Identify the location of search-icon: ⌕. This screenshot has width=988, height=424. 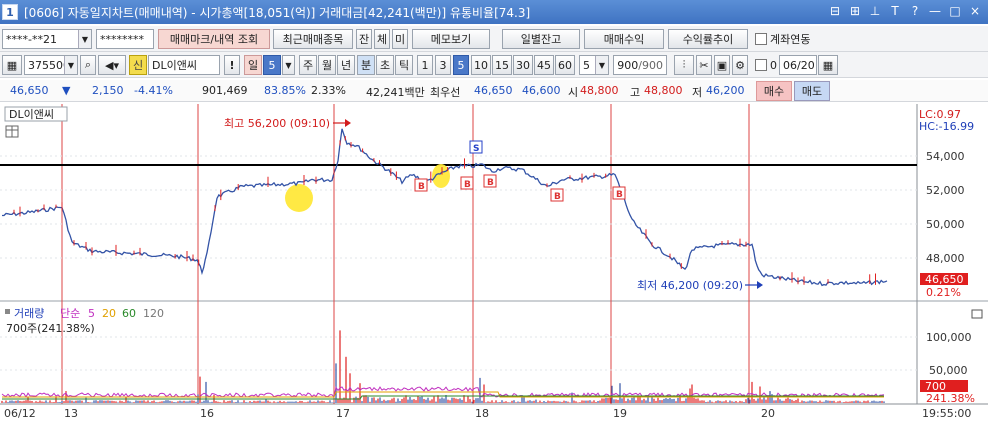
(88, 65).